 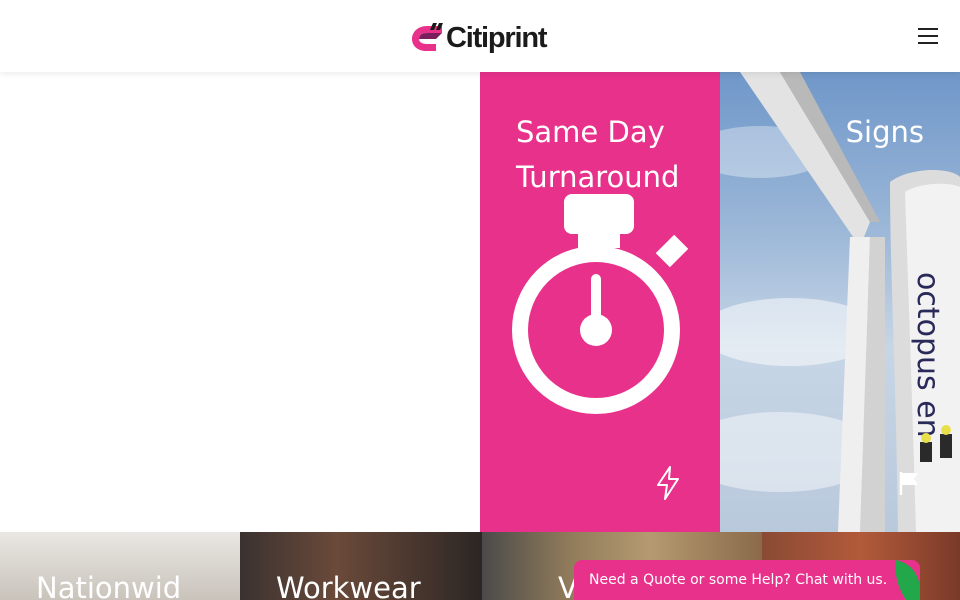 I want to click on tile-title: Workwear, so click(x=348, y=585).